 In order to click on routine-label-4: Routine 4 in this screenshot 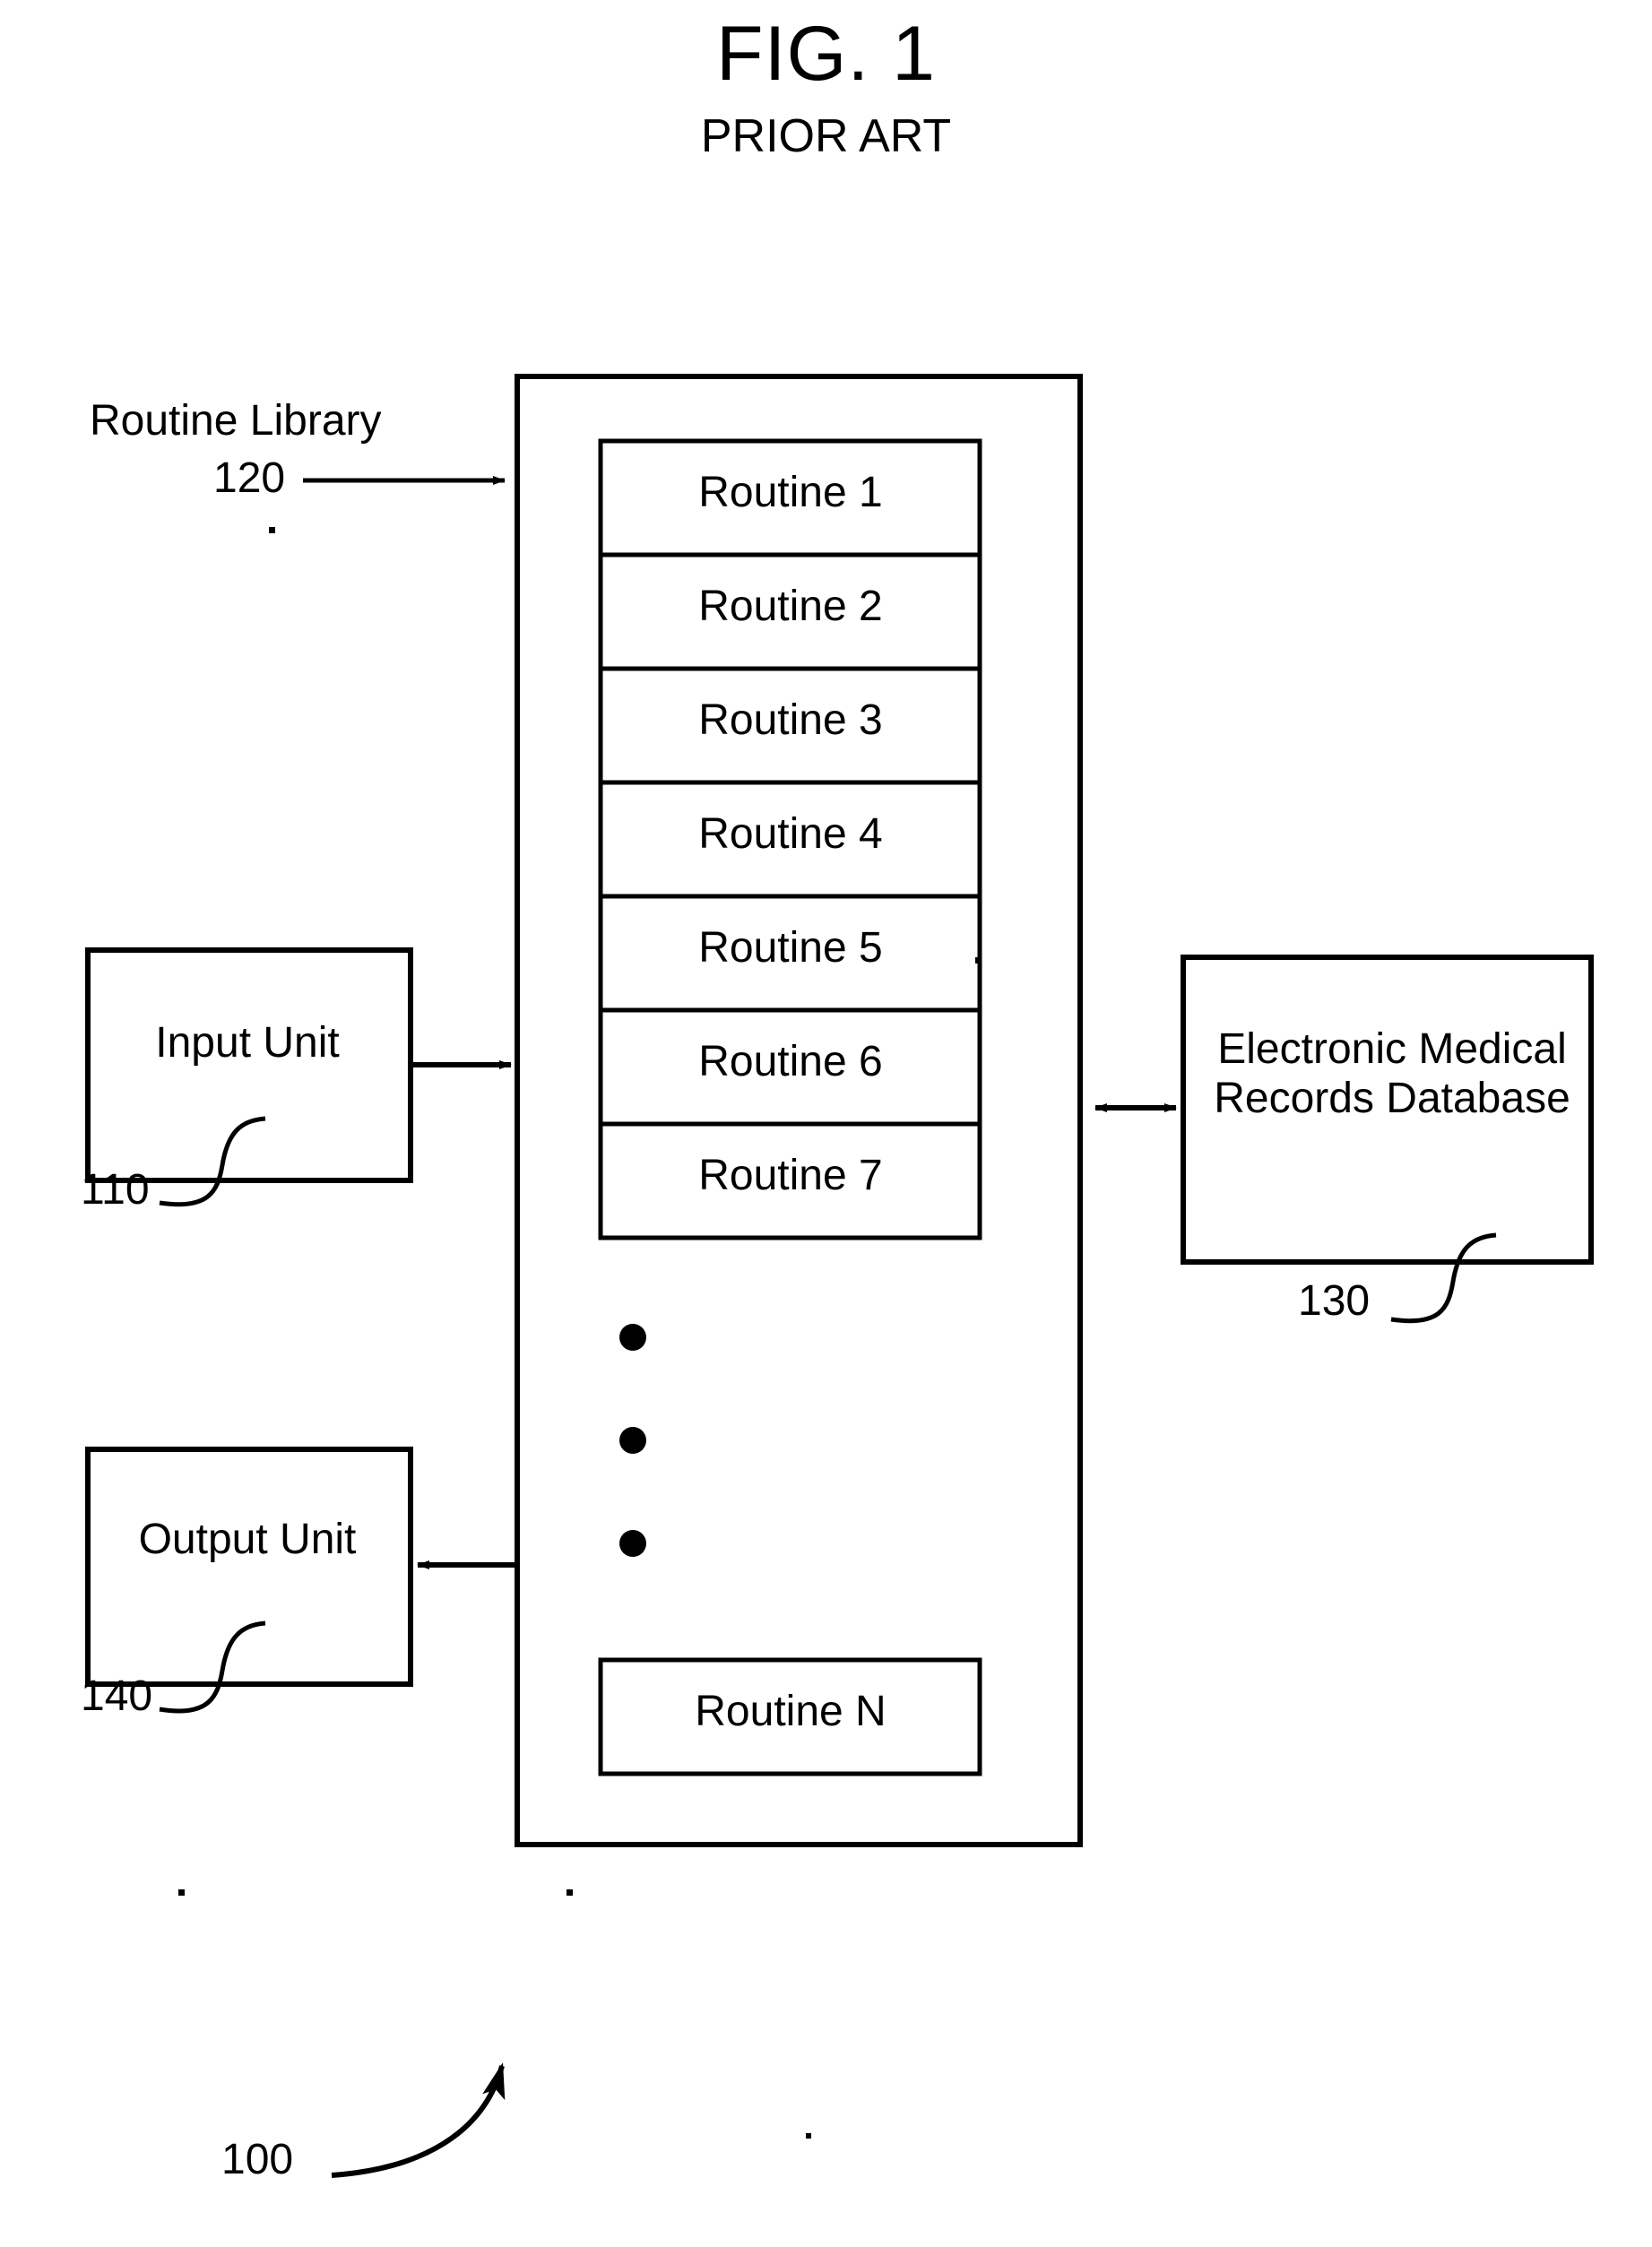, I will do `click(790, 834)`.